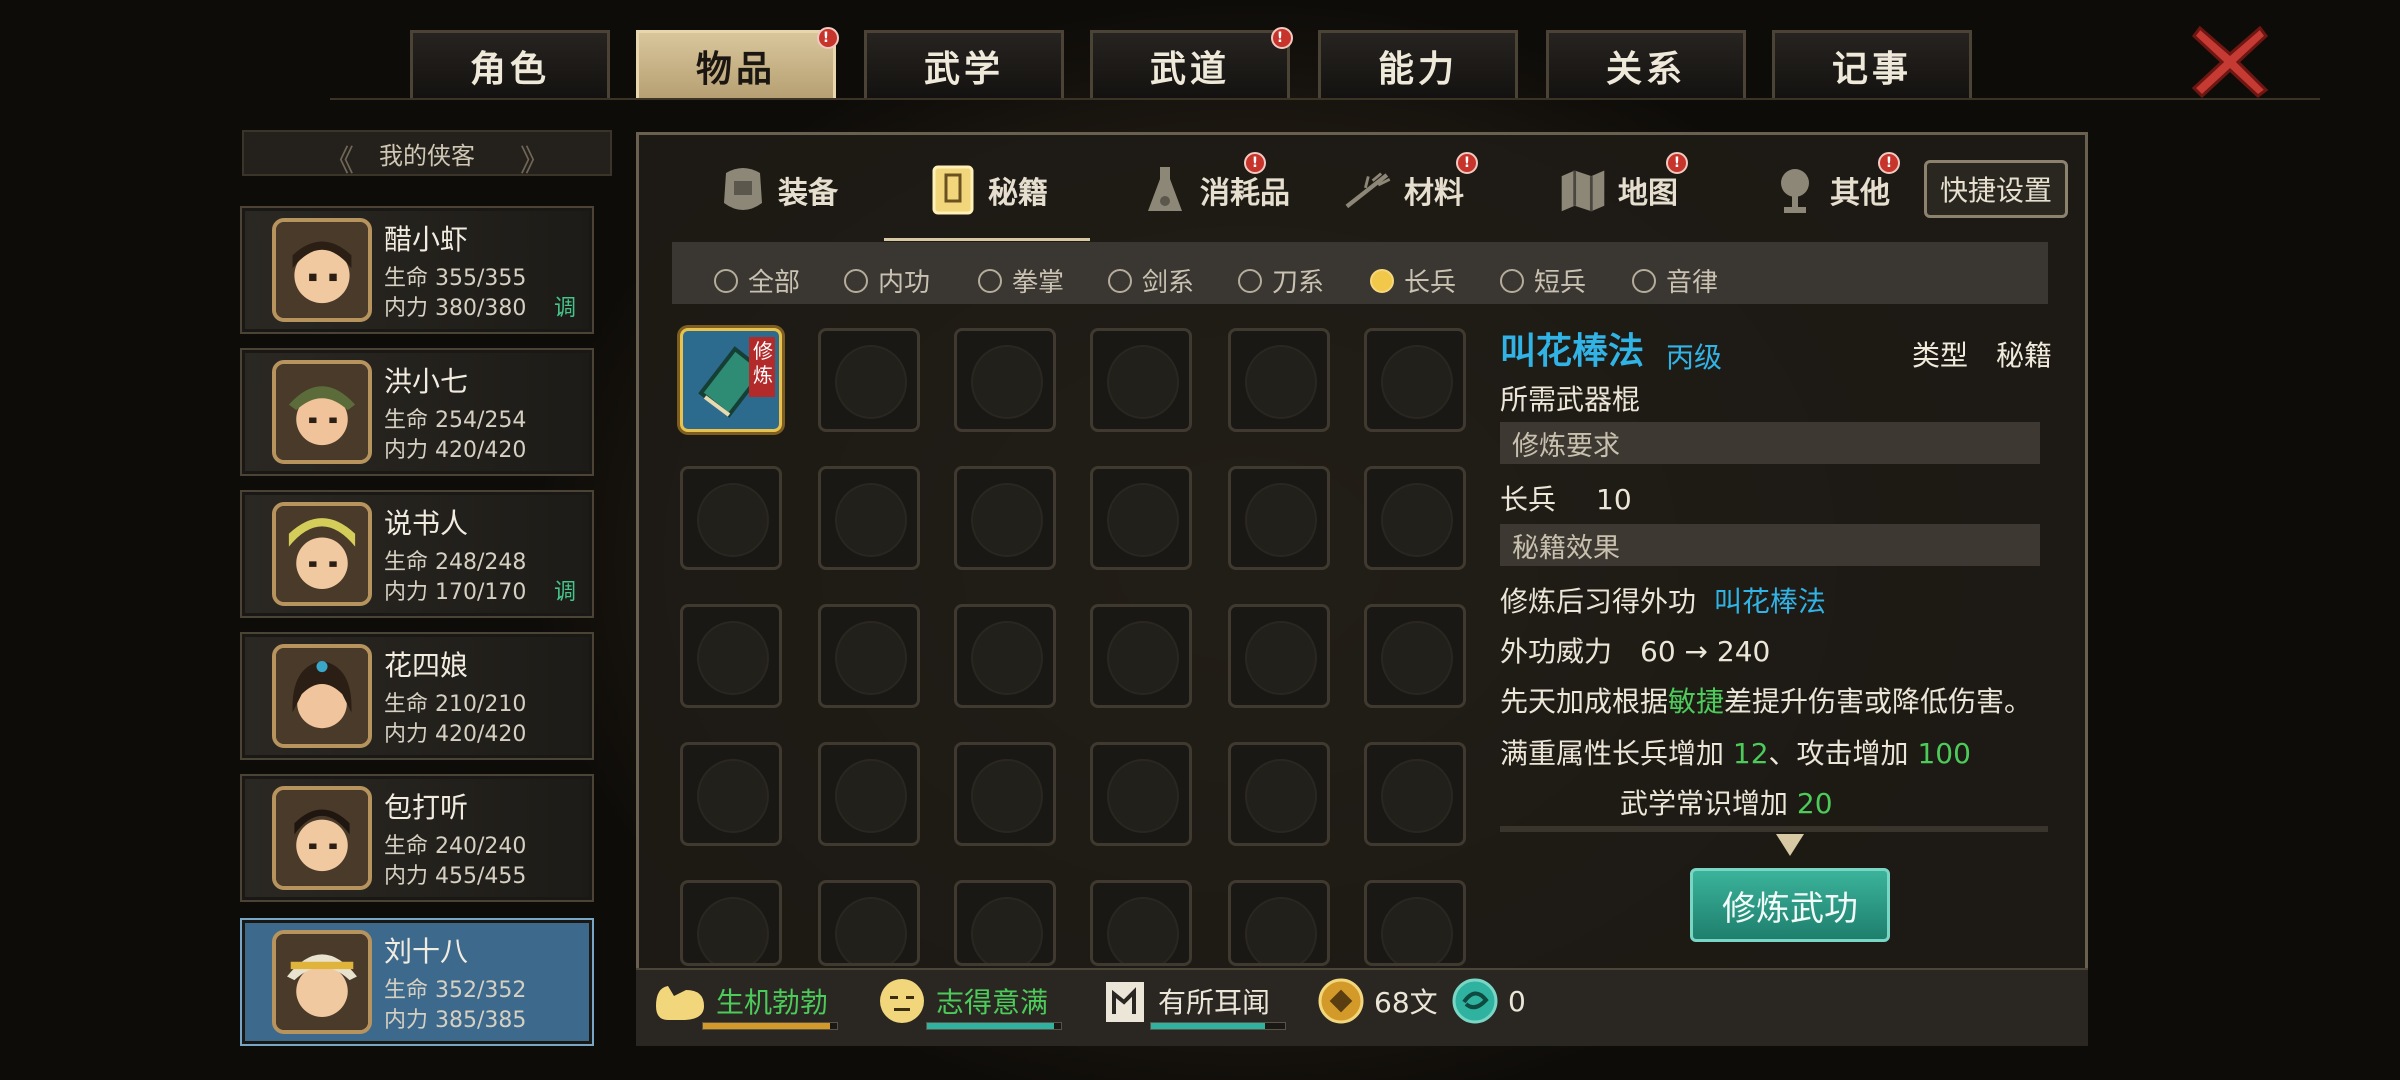  I want to click on money-value: 68文, so click(1406, 1002).